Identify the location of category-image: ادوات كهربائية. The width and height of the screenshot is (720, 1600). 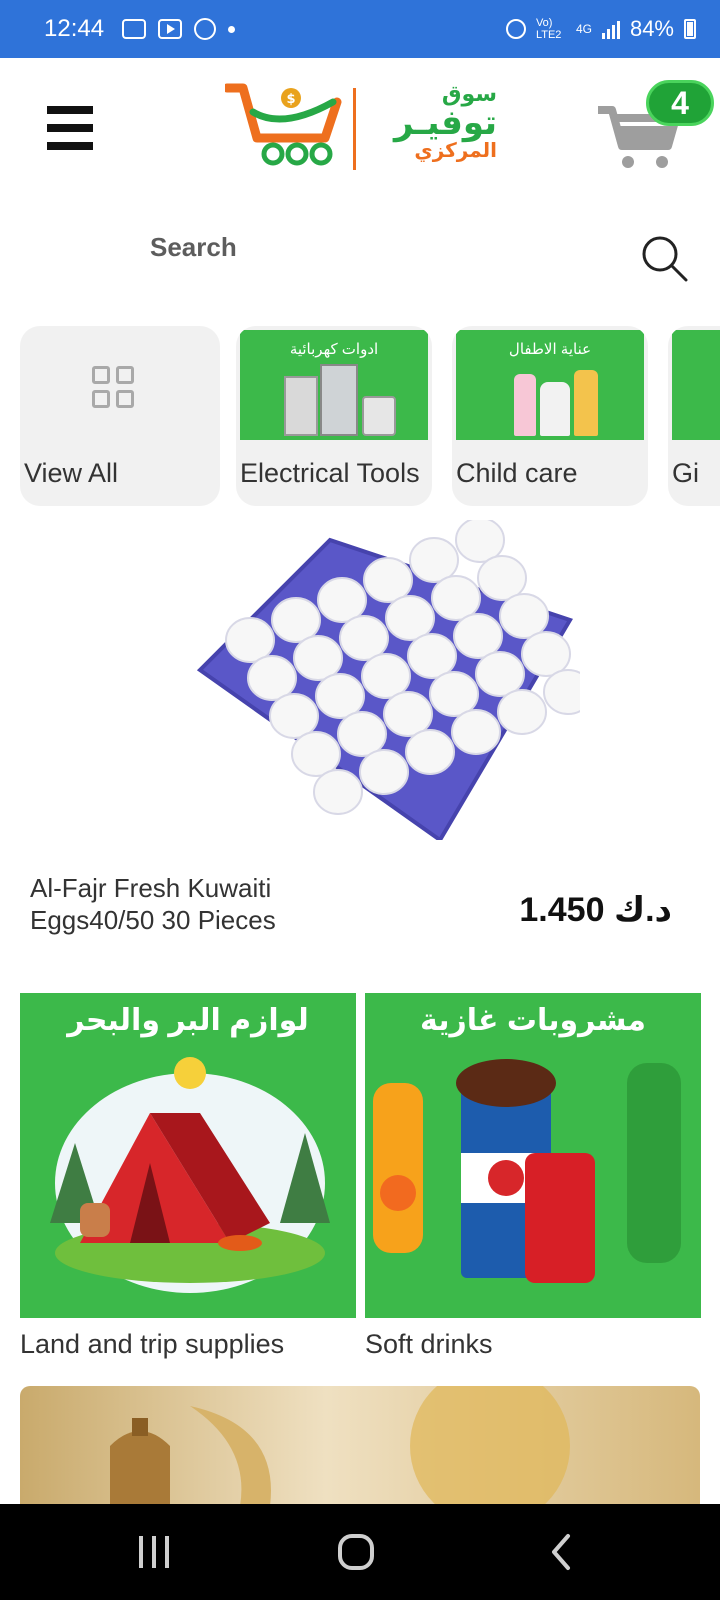
(334, 385).